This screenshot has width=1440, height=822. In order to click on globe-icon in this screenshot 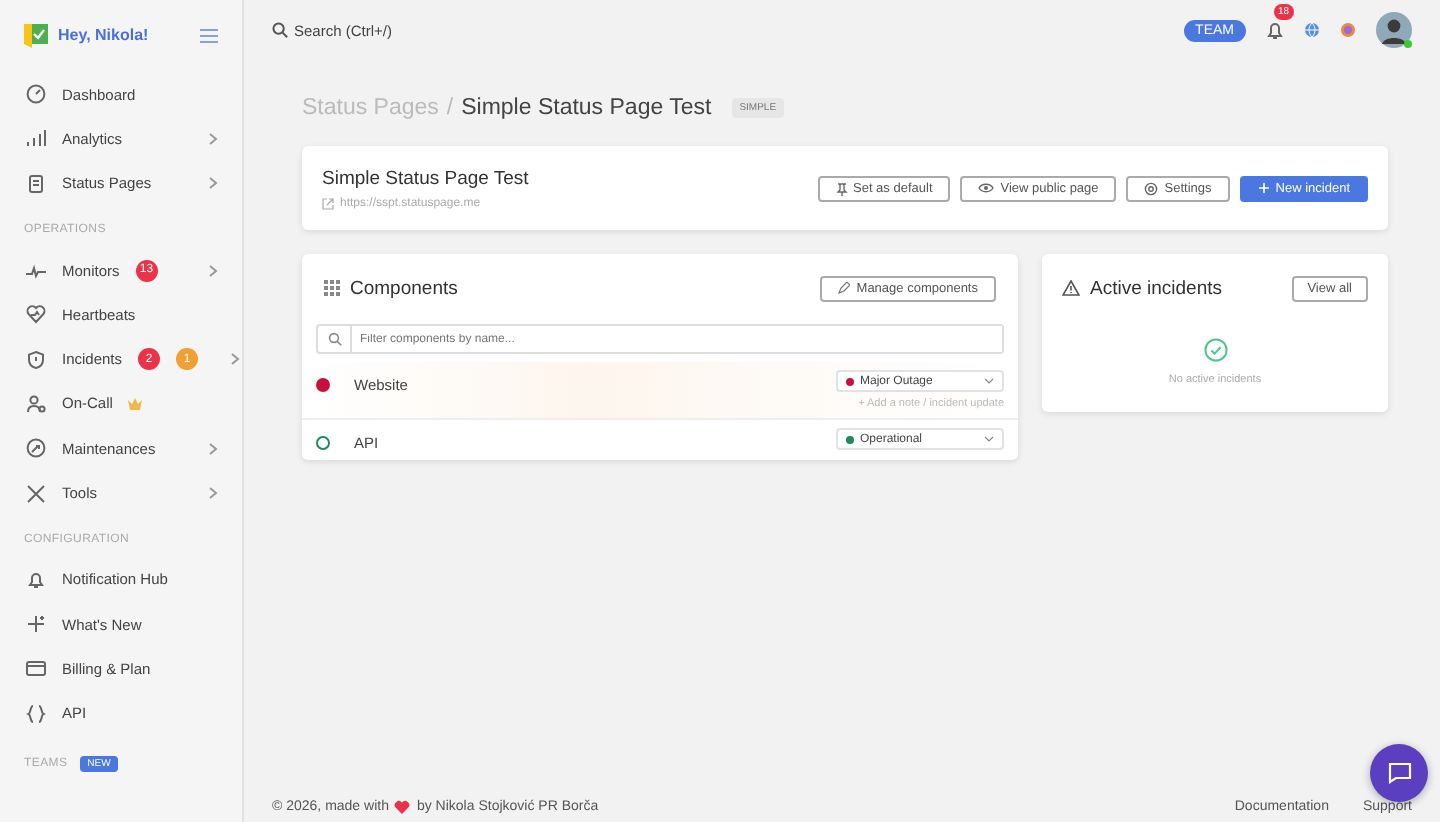, I will do `click(1312, 30)`.